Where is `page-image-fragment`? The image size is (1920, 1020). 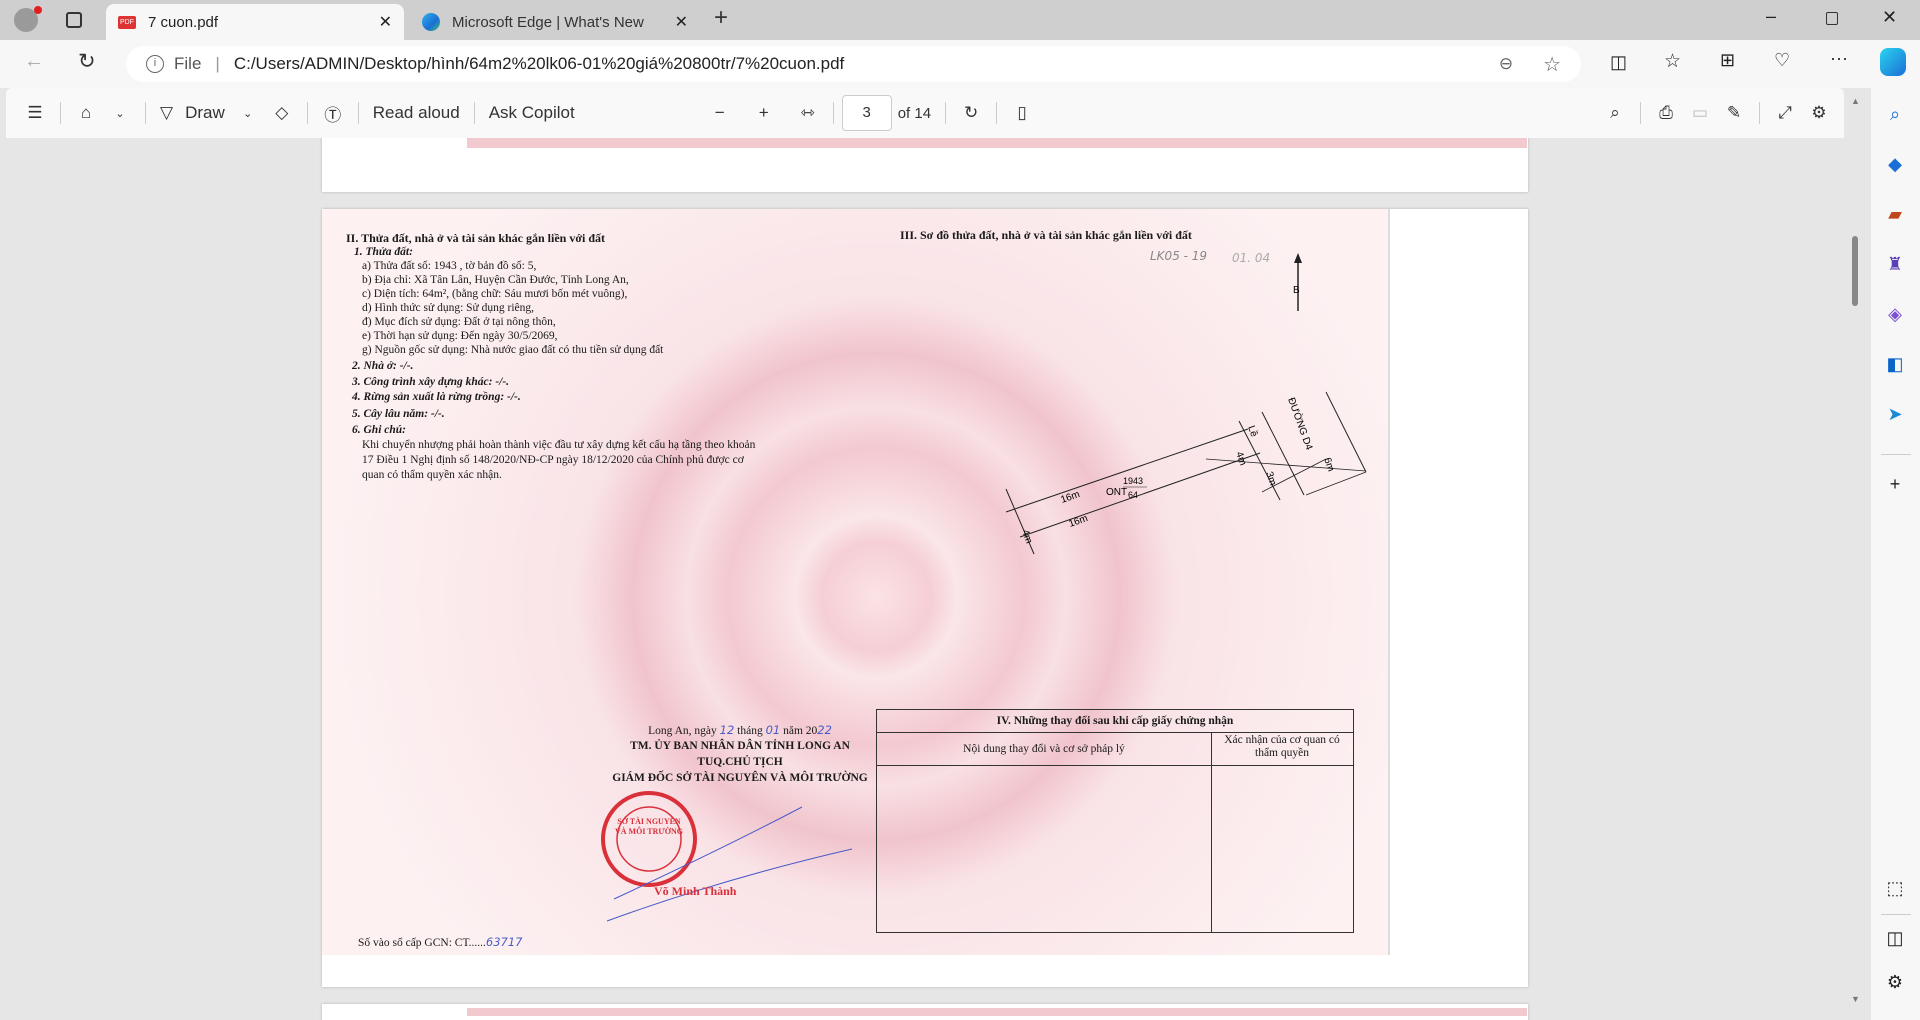 page-image-fragment is located at coordinates (997, 1012).